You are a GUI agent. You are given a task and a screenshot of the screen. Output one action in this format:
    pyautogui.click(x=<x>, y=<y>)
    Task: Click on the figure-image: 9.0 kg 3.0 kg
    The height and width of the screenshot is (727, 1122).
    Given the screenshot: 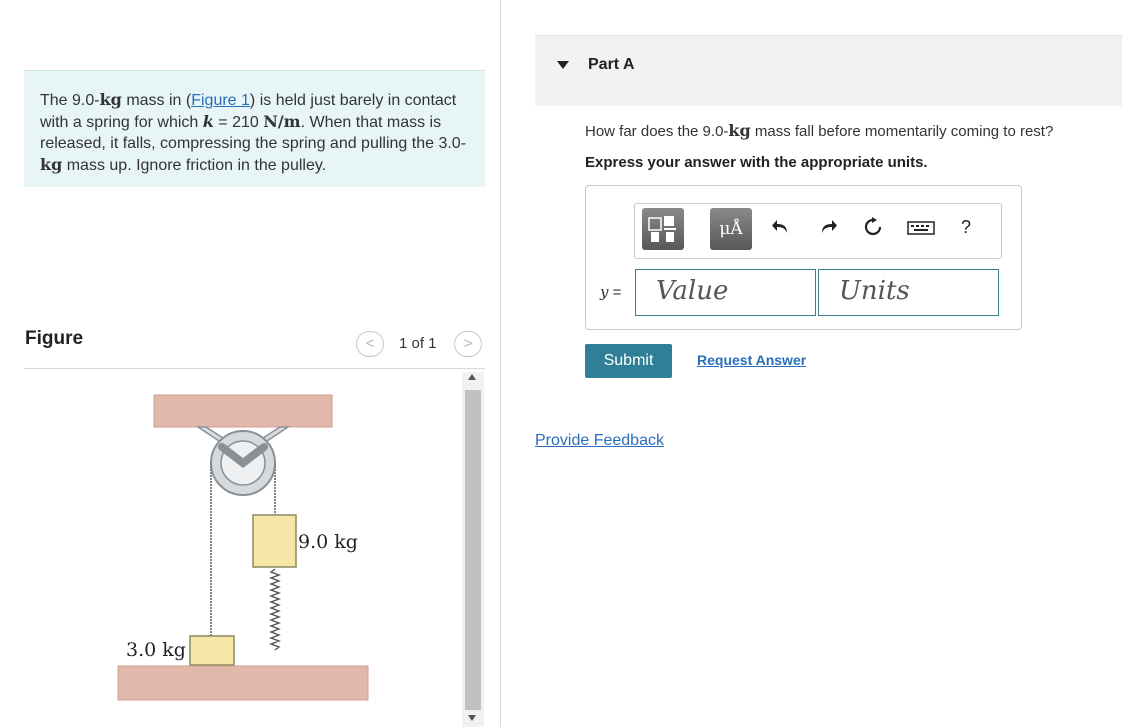 What is the action you would take?
    pyautogui.click(x=250, y=545)
    